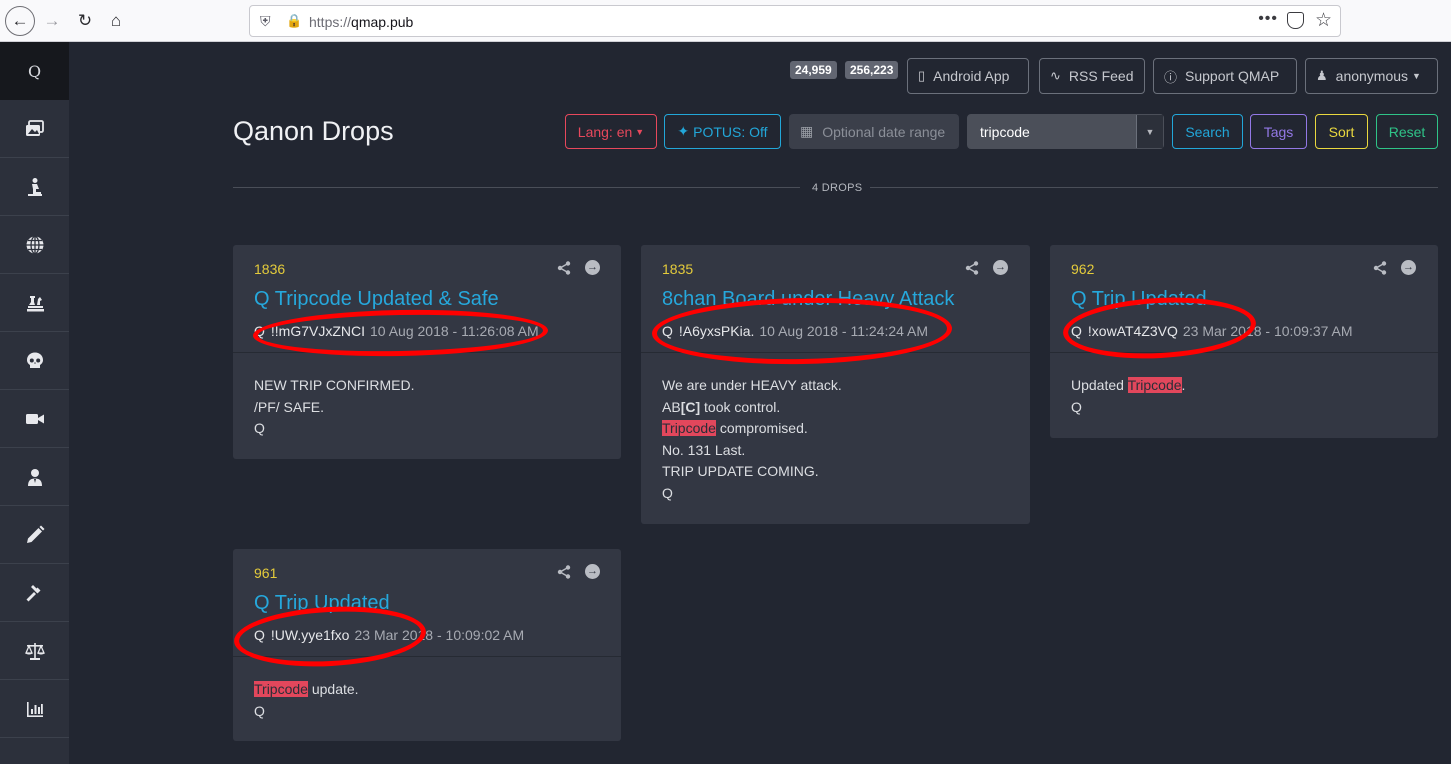 The height and width of the screenshot is (764, 1451). What do you see at coordinates (1065, 131) in the screenshot?
I see `search-field-select: tripcode ▼` at bounding box center [1065, 131].